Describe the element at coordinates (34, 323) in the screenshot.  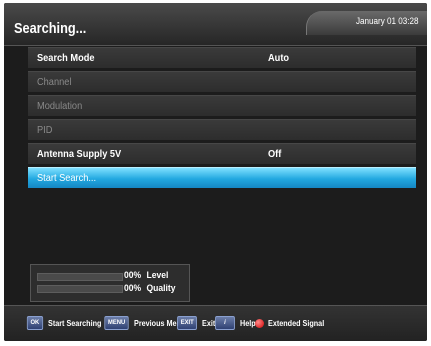
I see `ok-key-icon: OK` at that location.